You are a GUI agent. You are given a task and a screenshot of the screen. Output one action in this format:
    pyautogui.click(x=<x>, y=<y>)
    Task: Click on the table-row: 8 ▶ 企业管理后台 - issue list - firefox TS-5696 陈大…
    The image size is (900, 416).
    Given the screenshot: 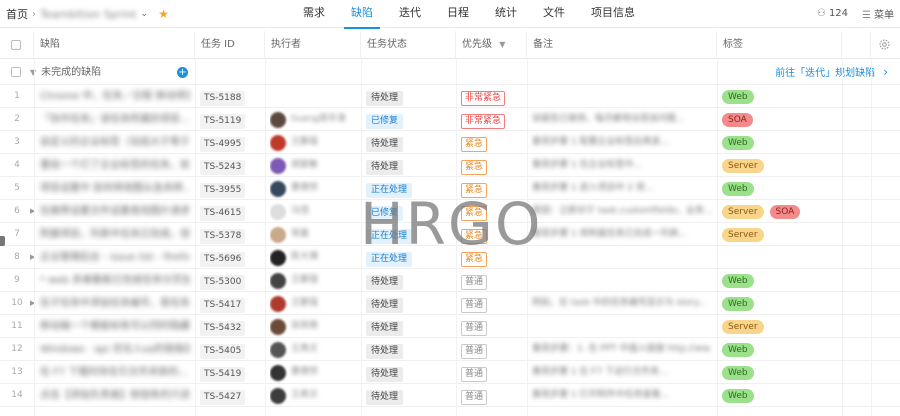 What is the action you would take?
    pyautogui.click(x=450, y=257)
    